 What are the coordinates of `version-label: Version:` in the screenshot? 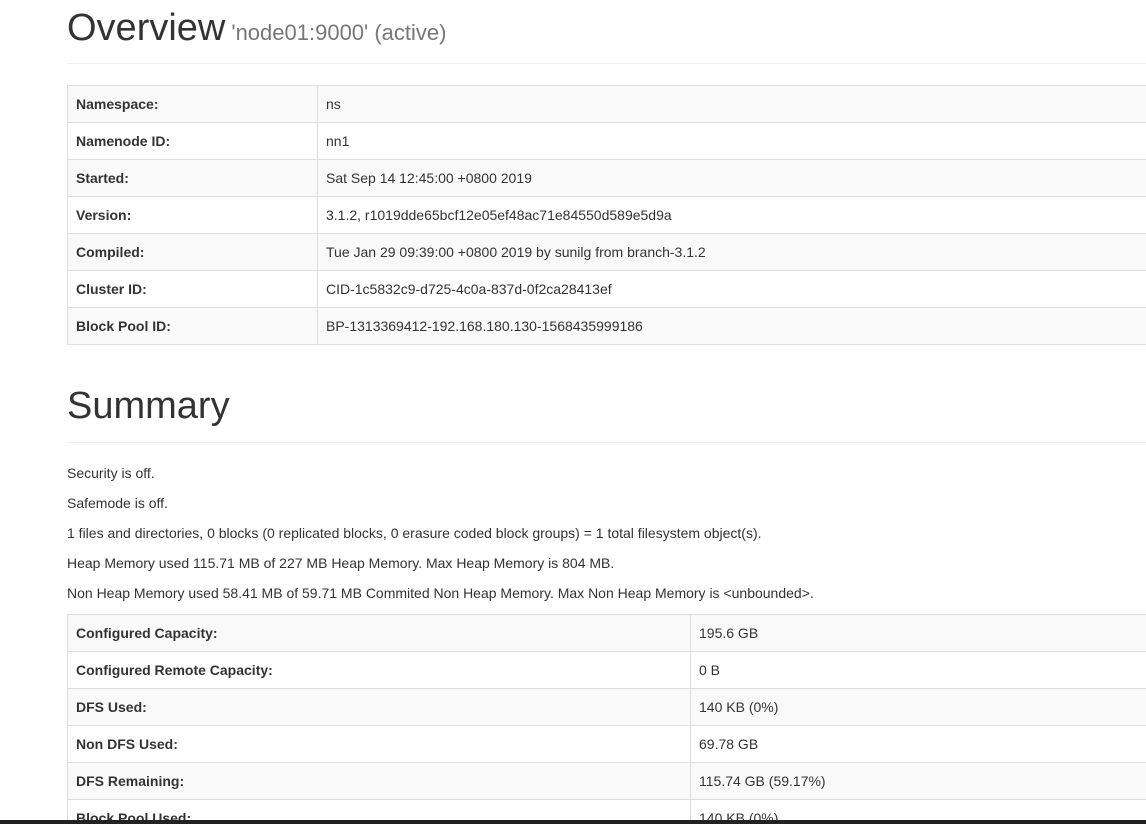 It's located at (192, 215).